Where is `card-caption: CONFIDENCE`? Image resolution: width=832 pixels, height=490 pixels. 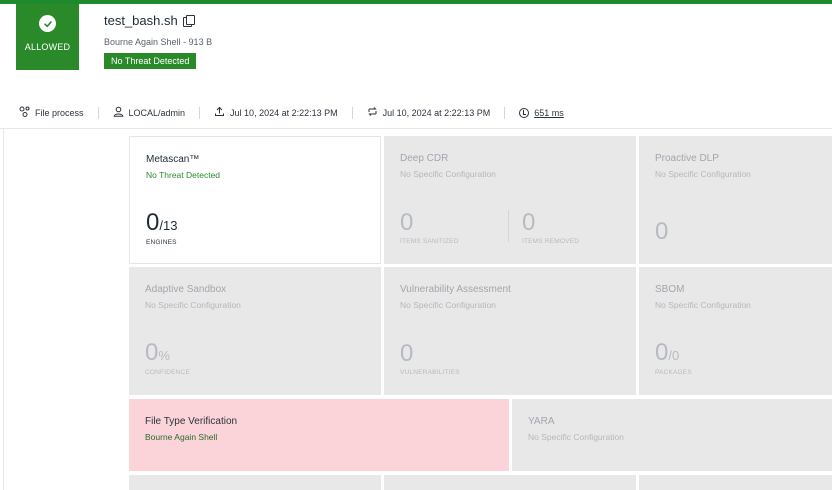 card-caption: CONFIDENCE is located at coordinates (167, 372).